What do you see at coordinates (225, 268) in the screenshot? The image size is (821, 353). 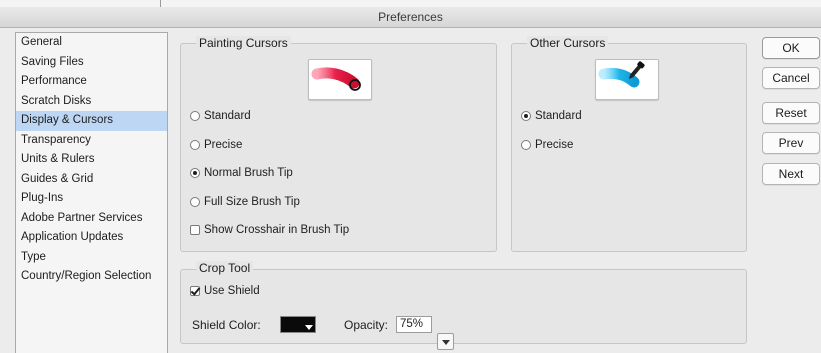 I see `crop-tool-title: Crop Tool` at bounding box center [225, 268].